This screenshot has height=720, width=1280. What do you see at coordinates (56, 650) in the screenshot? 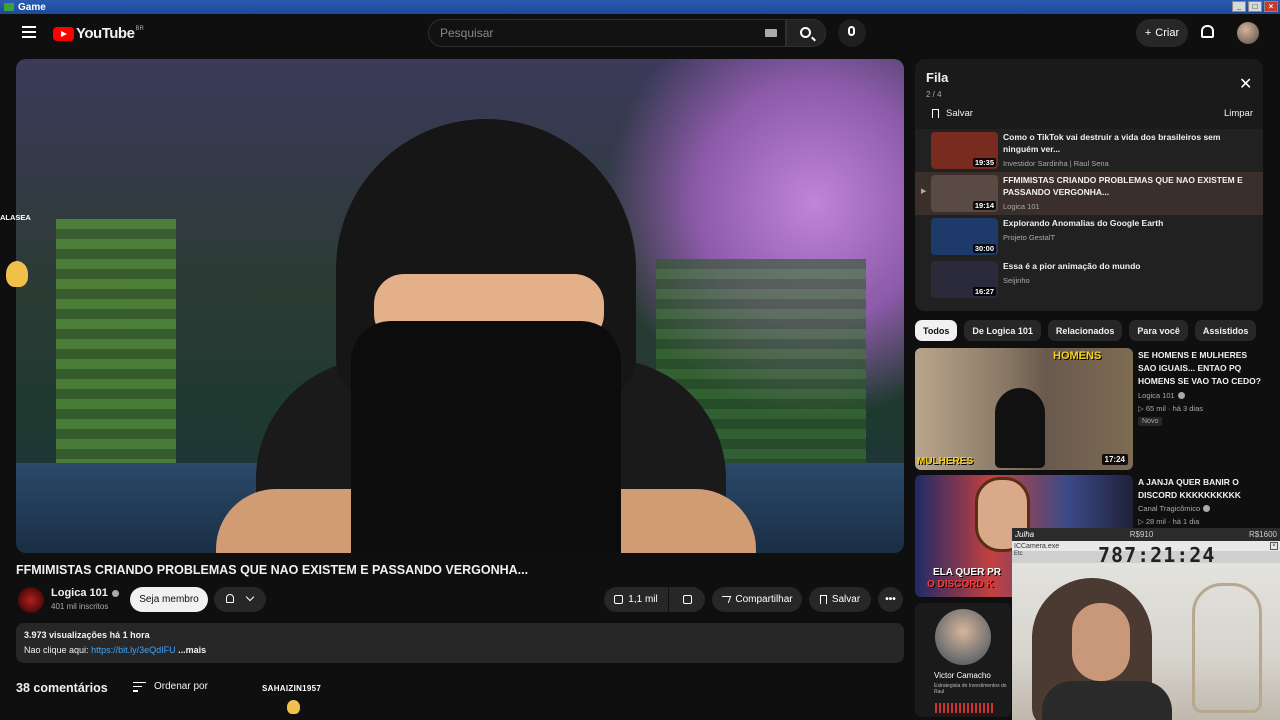
I see `description-text: Nao clique aqui:` at bounding box center [56, 650].